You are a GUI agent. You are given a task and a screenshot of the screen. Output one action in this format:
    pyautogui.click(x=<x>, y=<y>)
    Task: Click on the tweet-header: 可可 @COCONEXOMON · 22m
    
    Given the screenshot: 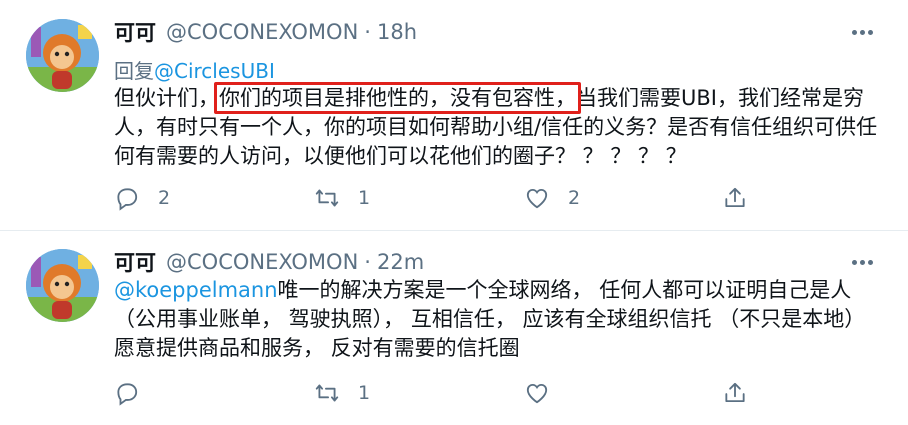 What is the action you would take?
    pyautogui.click(x=269, y=262)
    